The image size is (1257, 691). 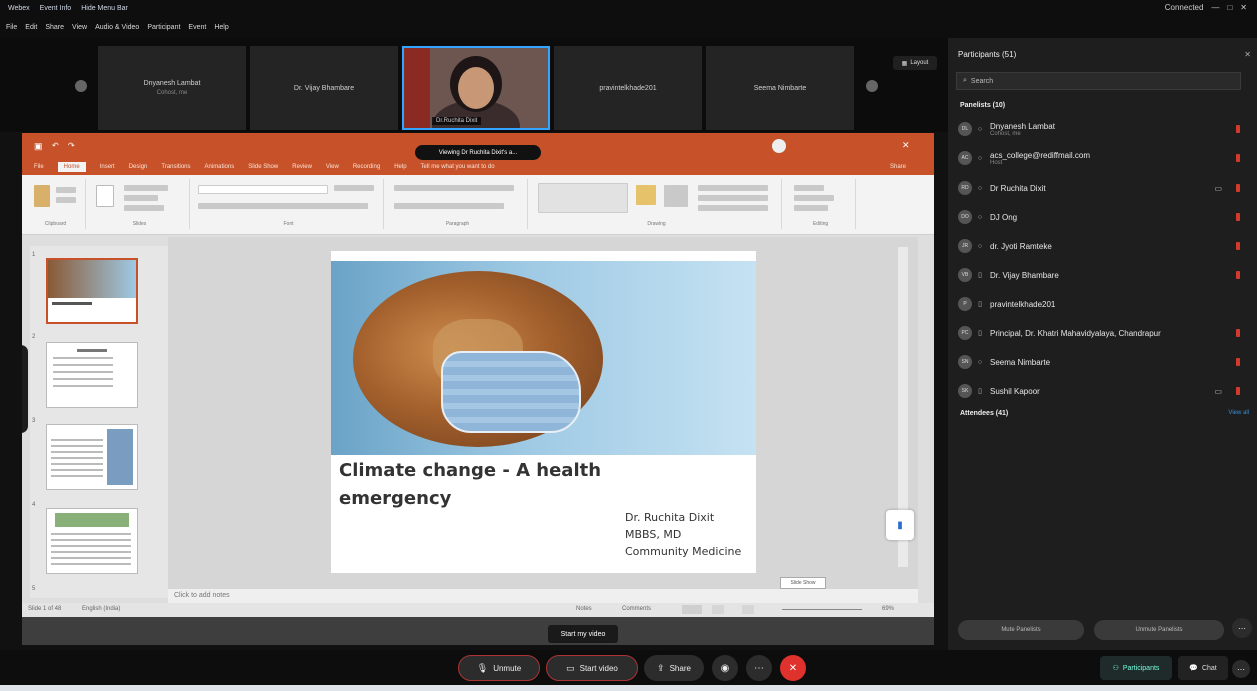 What do you see at coordinates (11, 27) in the screenshot?
I see `menu-file: File` at bounding box center [11, 27].